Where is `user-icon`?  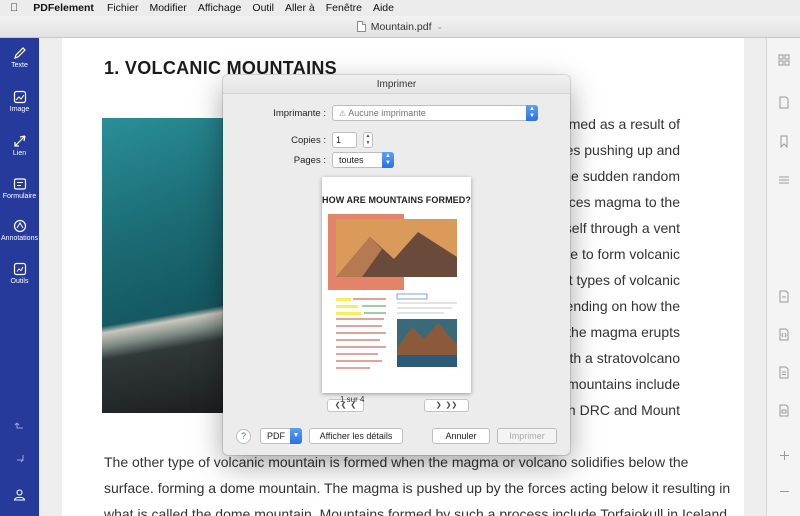
user-icon is located at coordinates (19, 495).